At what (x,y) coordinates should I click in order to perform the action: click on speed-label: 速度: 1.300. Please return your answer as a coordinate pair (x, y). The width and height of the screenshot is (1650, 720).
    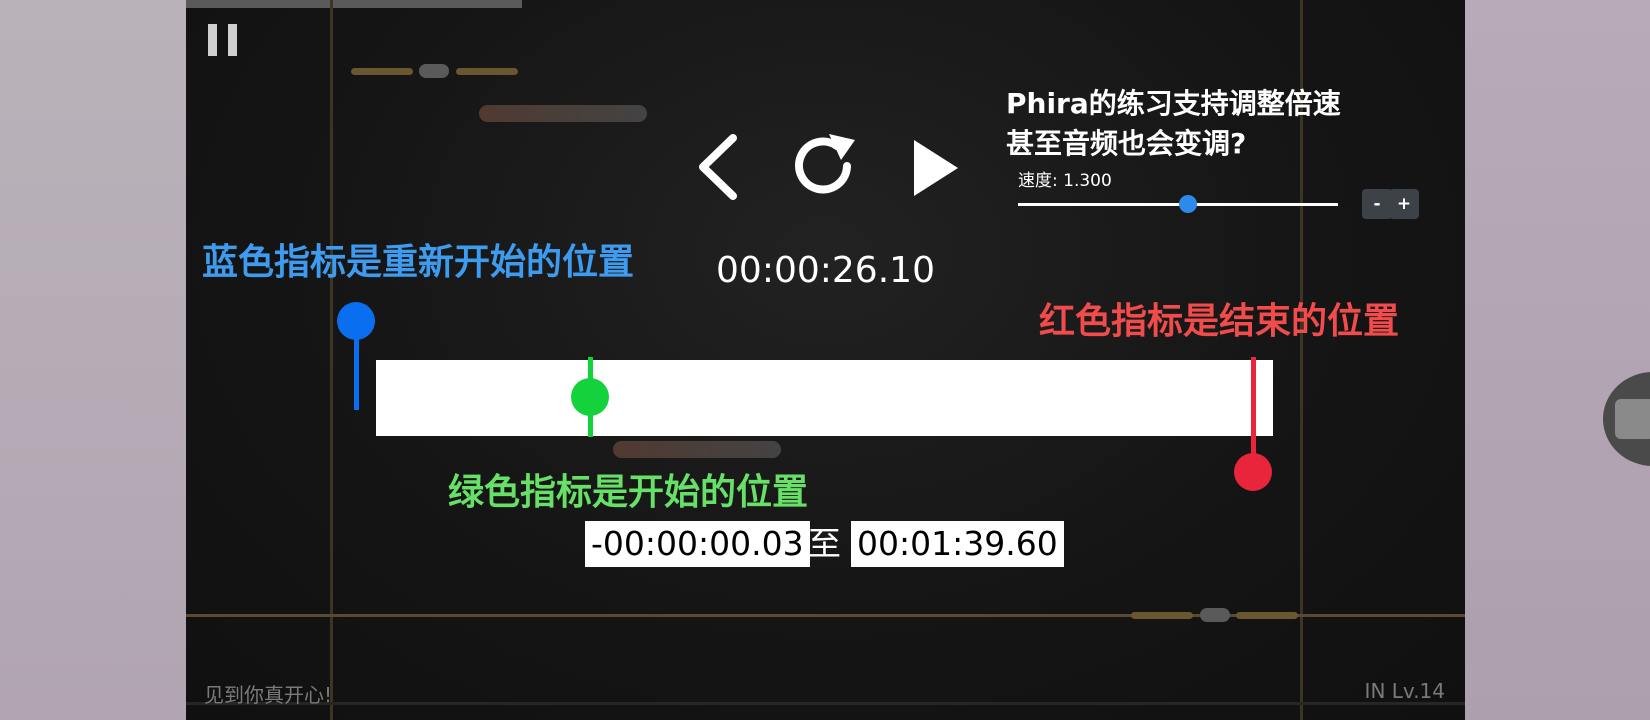
    Looking at the image, I should click on (1065, 181).